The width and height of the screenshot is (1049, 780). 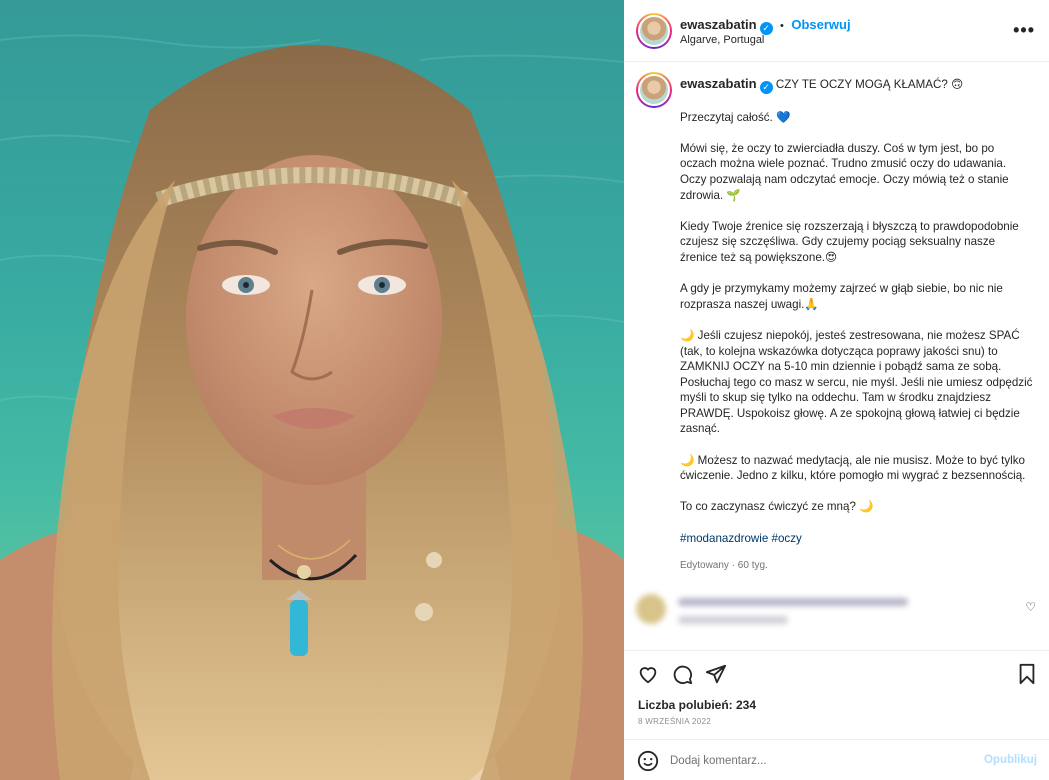 I want to click on caption-paragraph: Przeczytaj całość. 💙, so click(x=735, y=117).